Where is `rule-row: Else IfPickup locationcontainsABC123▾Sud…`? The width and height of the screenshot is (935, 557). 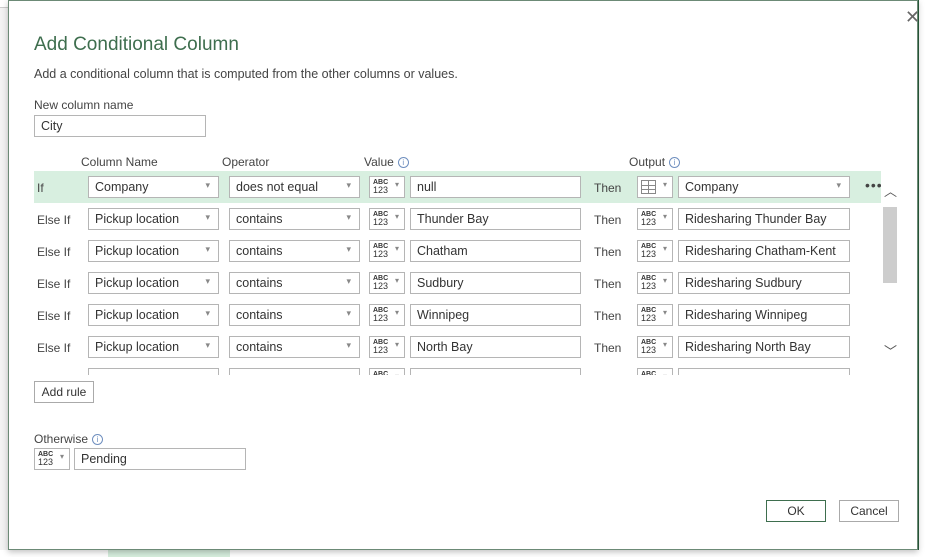
rule-row: Else IfPickup locationcontainsABC123▾Sud… is located at coordinates (466, 283).